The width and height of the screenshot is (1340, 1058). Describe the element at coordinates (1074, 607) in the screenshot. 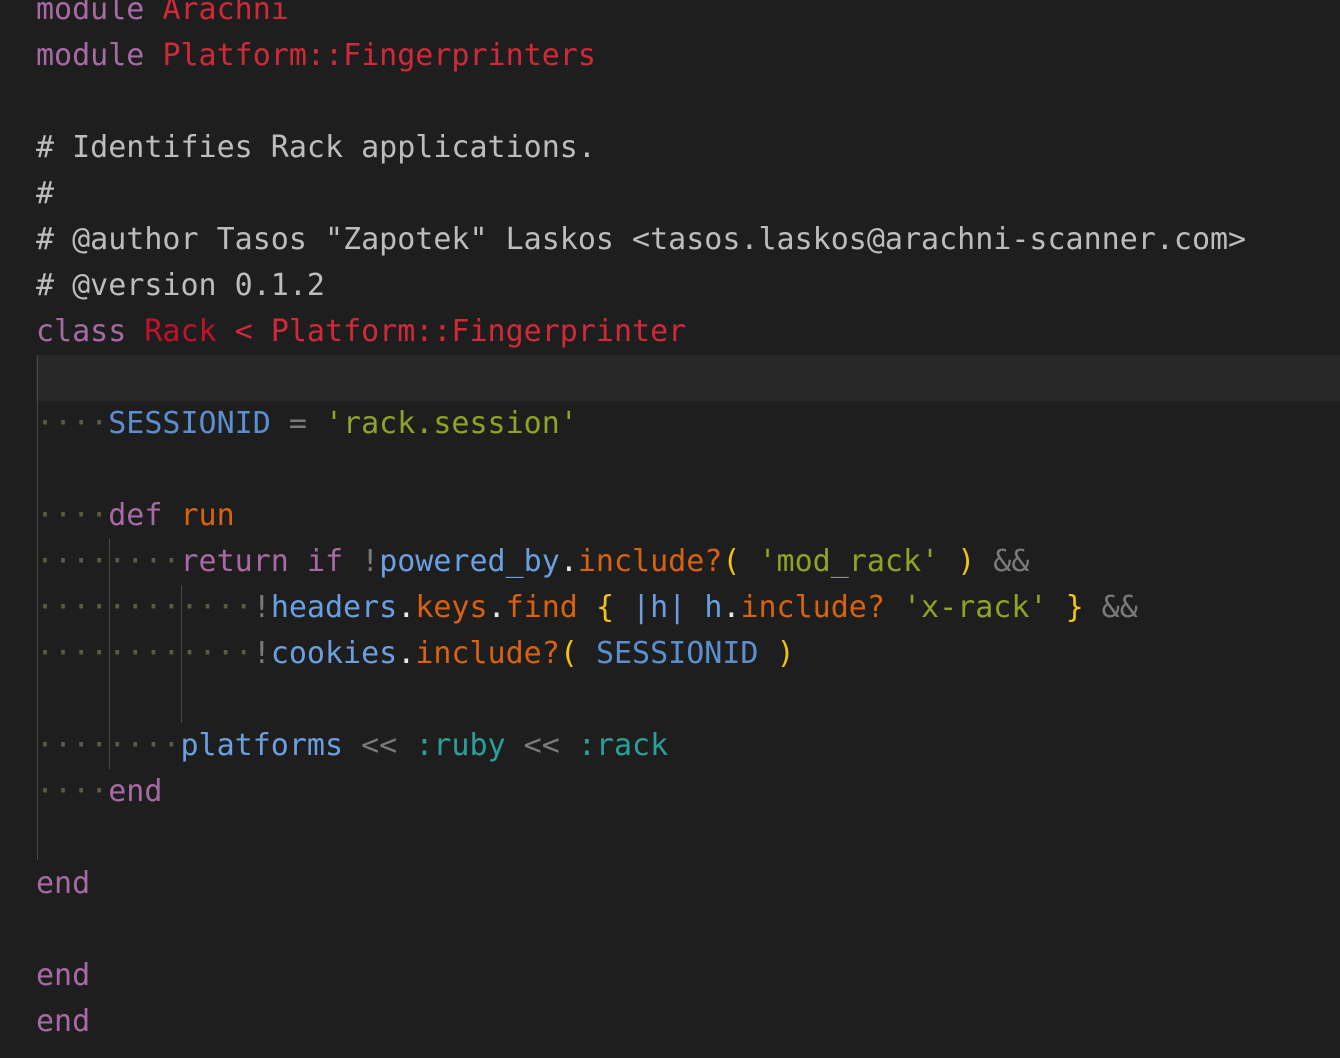

I see `brace-token: }` at that location.